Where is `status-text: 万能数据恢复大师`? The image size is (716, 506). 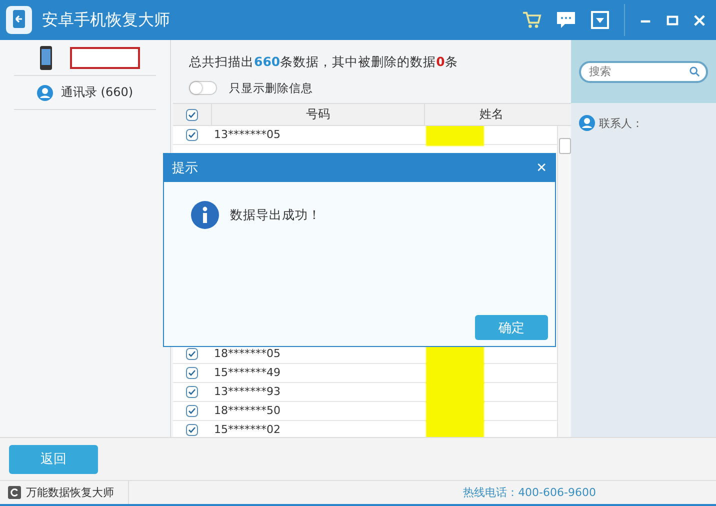 status-text: 万能数据恢复大师 is located at coordinates (70, 492).